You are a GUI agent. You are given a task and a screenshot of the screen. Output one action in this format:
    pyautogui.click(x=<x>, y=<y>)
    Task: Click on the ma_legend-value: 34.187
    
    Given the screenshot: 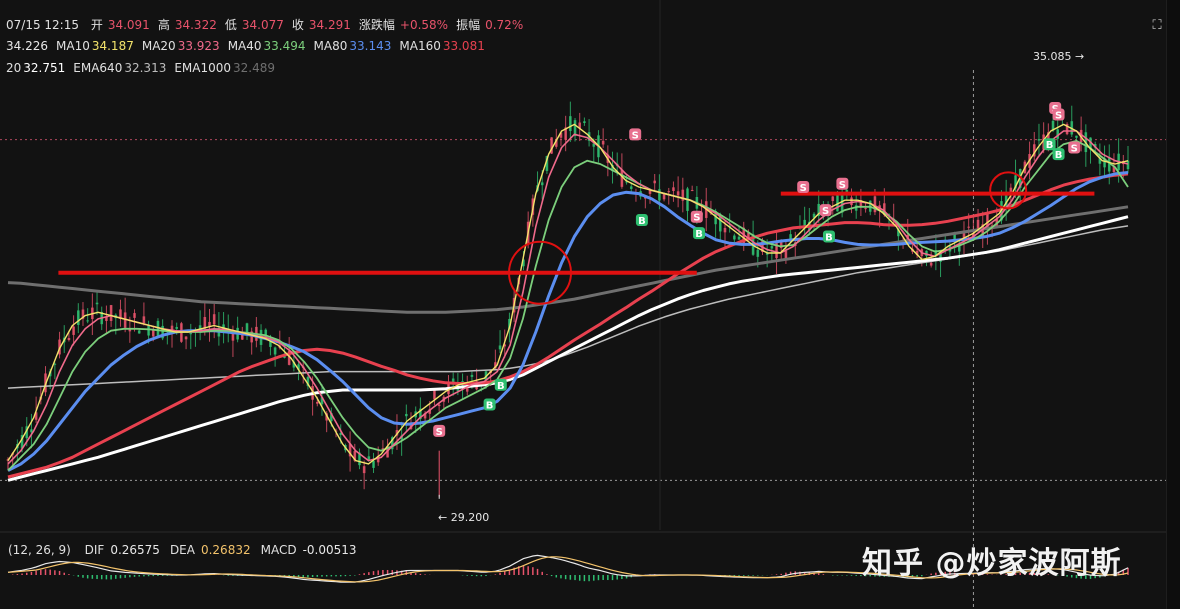 What is the action you would take?
    pyautogui.click(x=112, y=46)
    